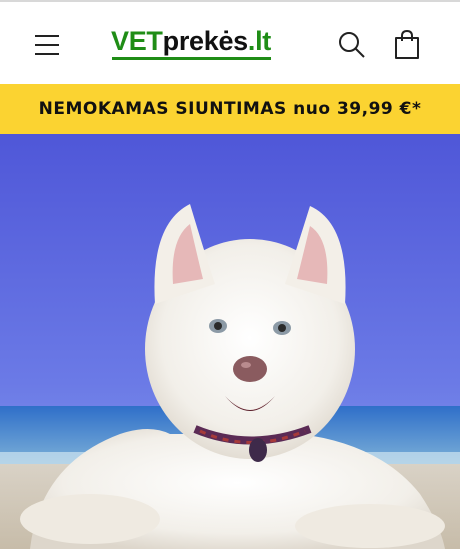 This screenshot has height=549, width=460. I want to click on hamburger-menu-icon, so click(47, 44).